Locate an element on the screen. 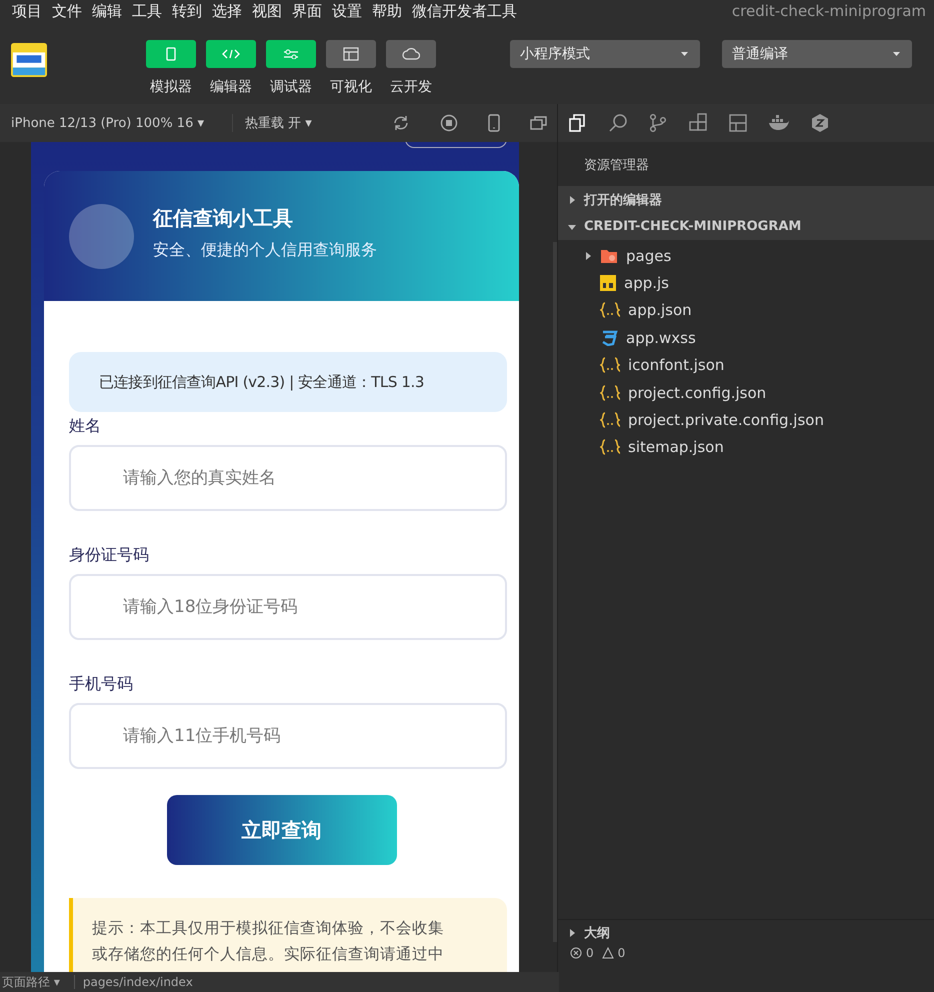  warning-count: 0 is located at coordinates (622, 953).